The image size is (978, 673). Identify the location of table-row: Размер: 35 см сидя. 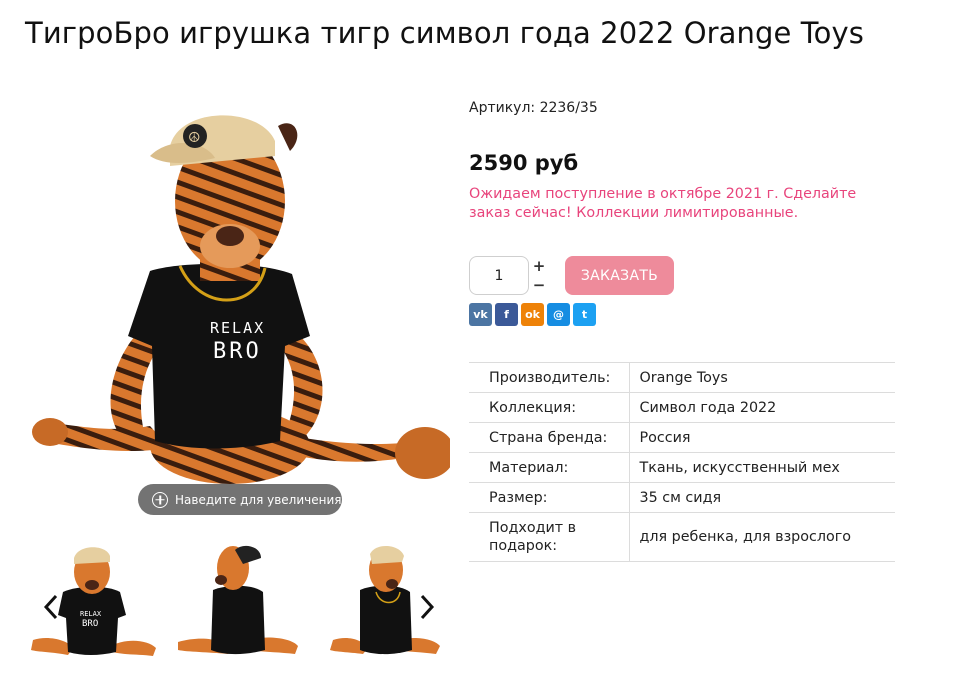
(682, 497).